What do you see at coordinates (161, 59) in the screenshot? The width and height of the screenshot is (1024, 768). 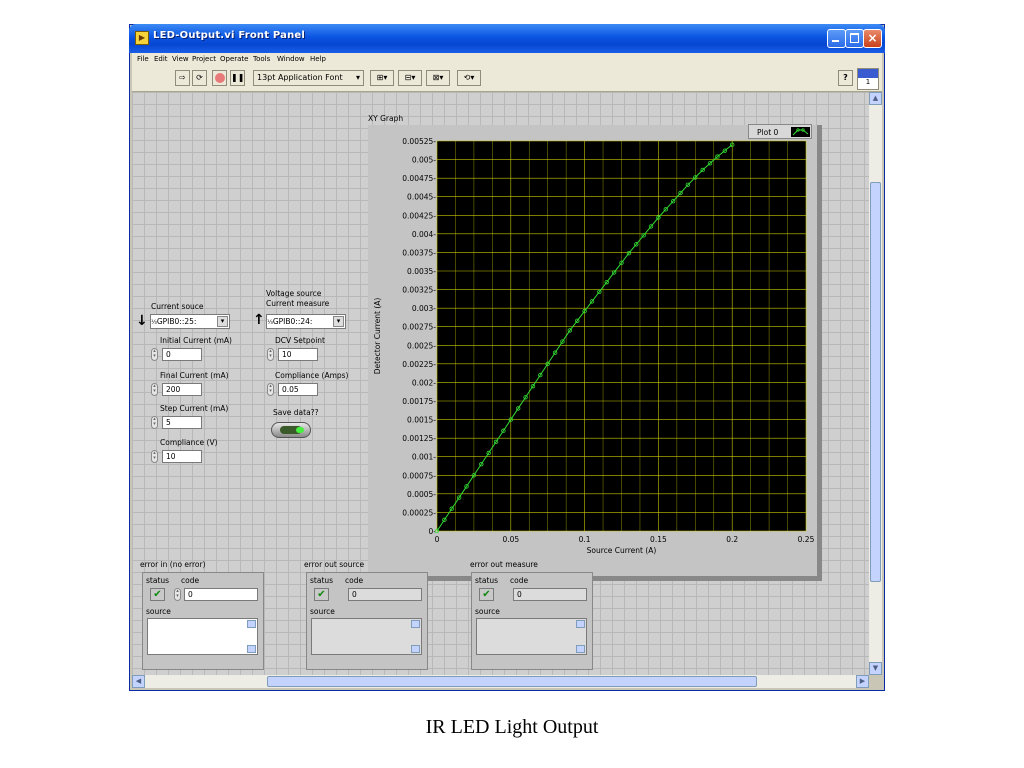 I see `menu-edit: Edit` at bounding box center [161, 59].